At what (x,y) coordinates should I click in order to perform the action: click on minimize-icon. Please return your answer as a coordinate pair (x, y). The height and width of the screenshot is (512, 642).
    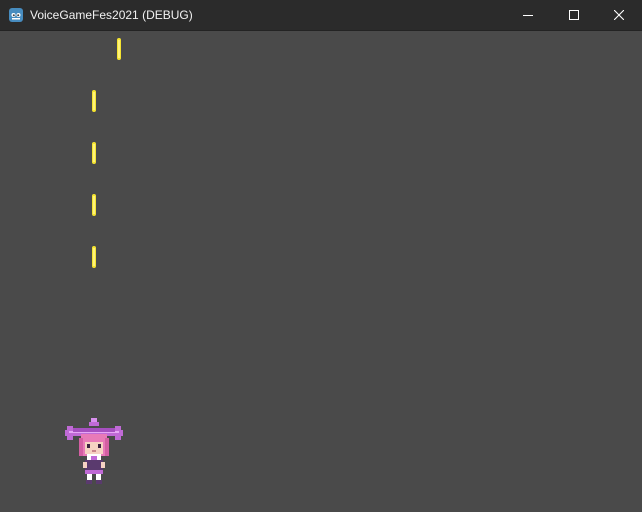
    Looking at the image, I should click on (528, 15).